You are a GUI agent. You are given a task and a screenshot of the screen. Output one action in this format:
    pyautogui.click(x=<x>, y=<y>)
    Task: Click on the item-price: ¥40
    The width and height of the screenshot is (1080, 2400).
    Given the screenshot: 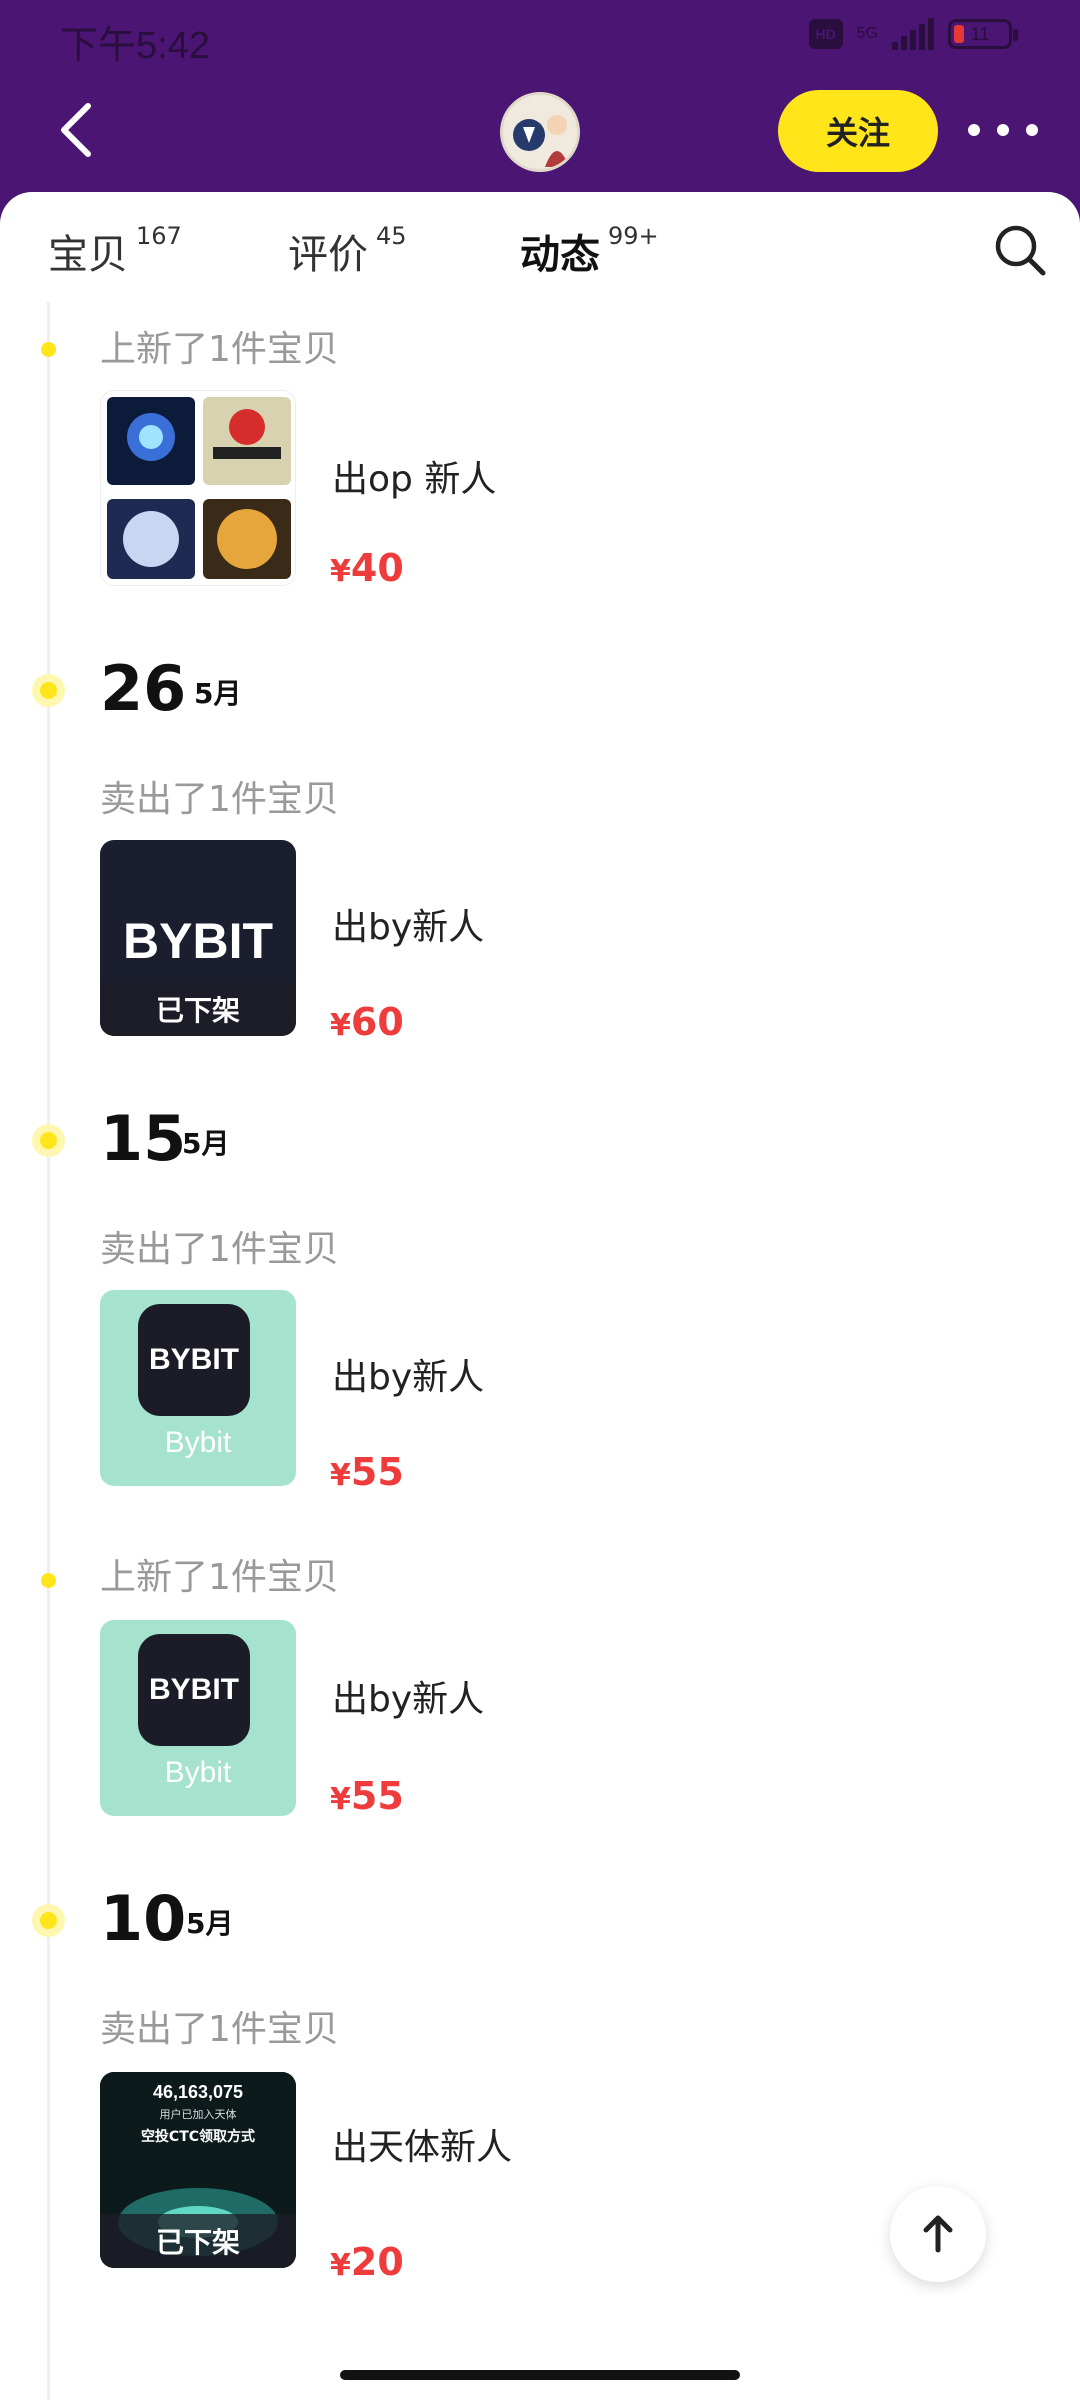 What is the action you would take?
    pyautogui.click(x=367, y=568)
    